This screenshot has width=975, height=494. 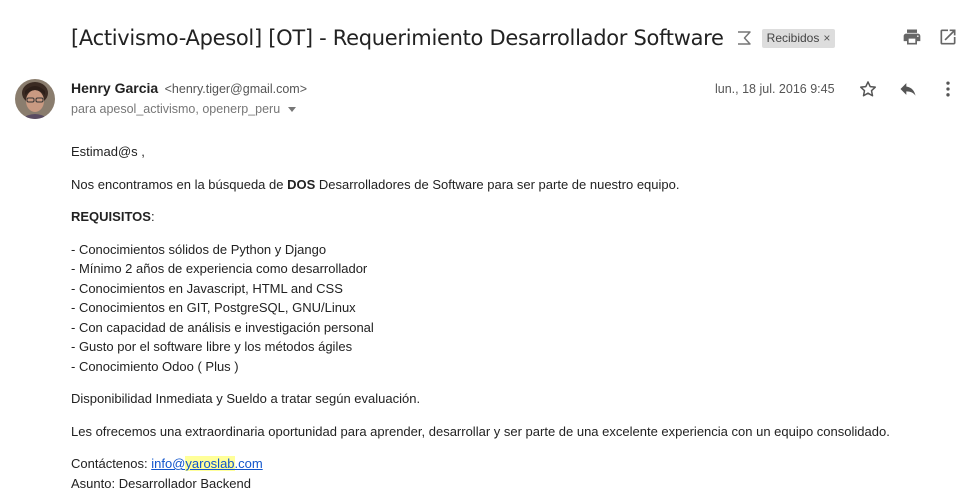 I want to click on intro-bold: DOS, so click(x=301, y=184).